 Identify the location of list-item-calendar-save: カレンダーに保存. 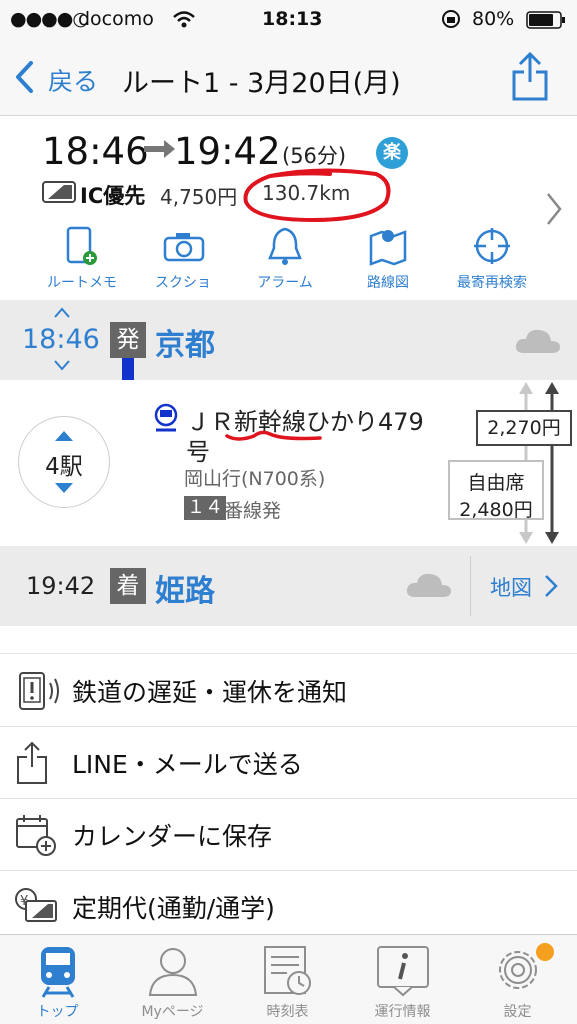
(288, 835).